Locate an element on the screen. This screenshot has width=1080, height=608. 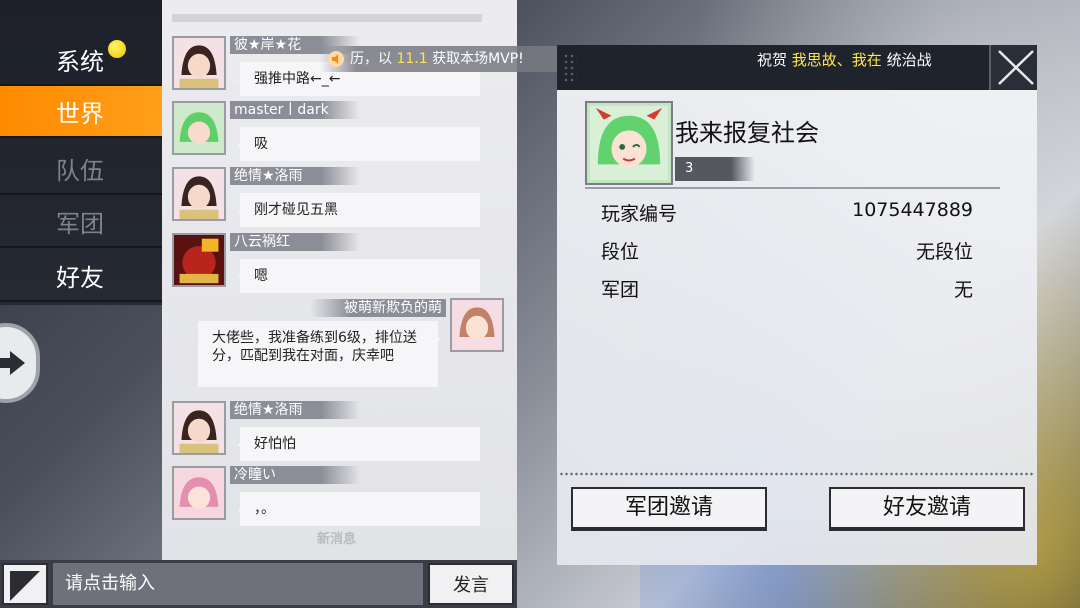
close-icon is located at coordinates (1016, 67).